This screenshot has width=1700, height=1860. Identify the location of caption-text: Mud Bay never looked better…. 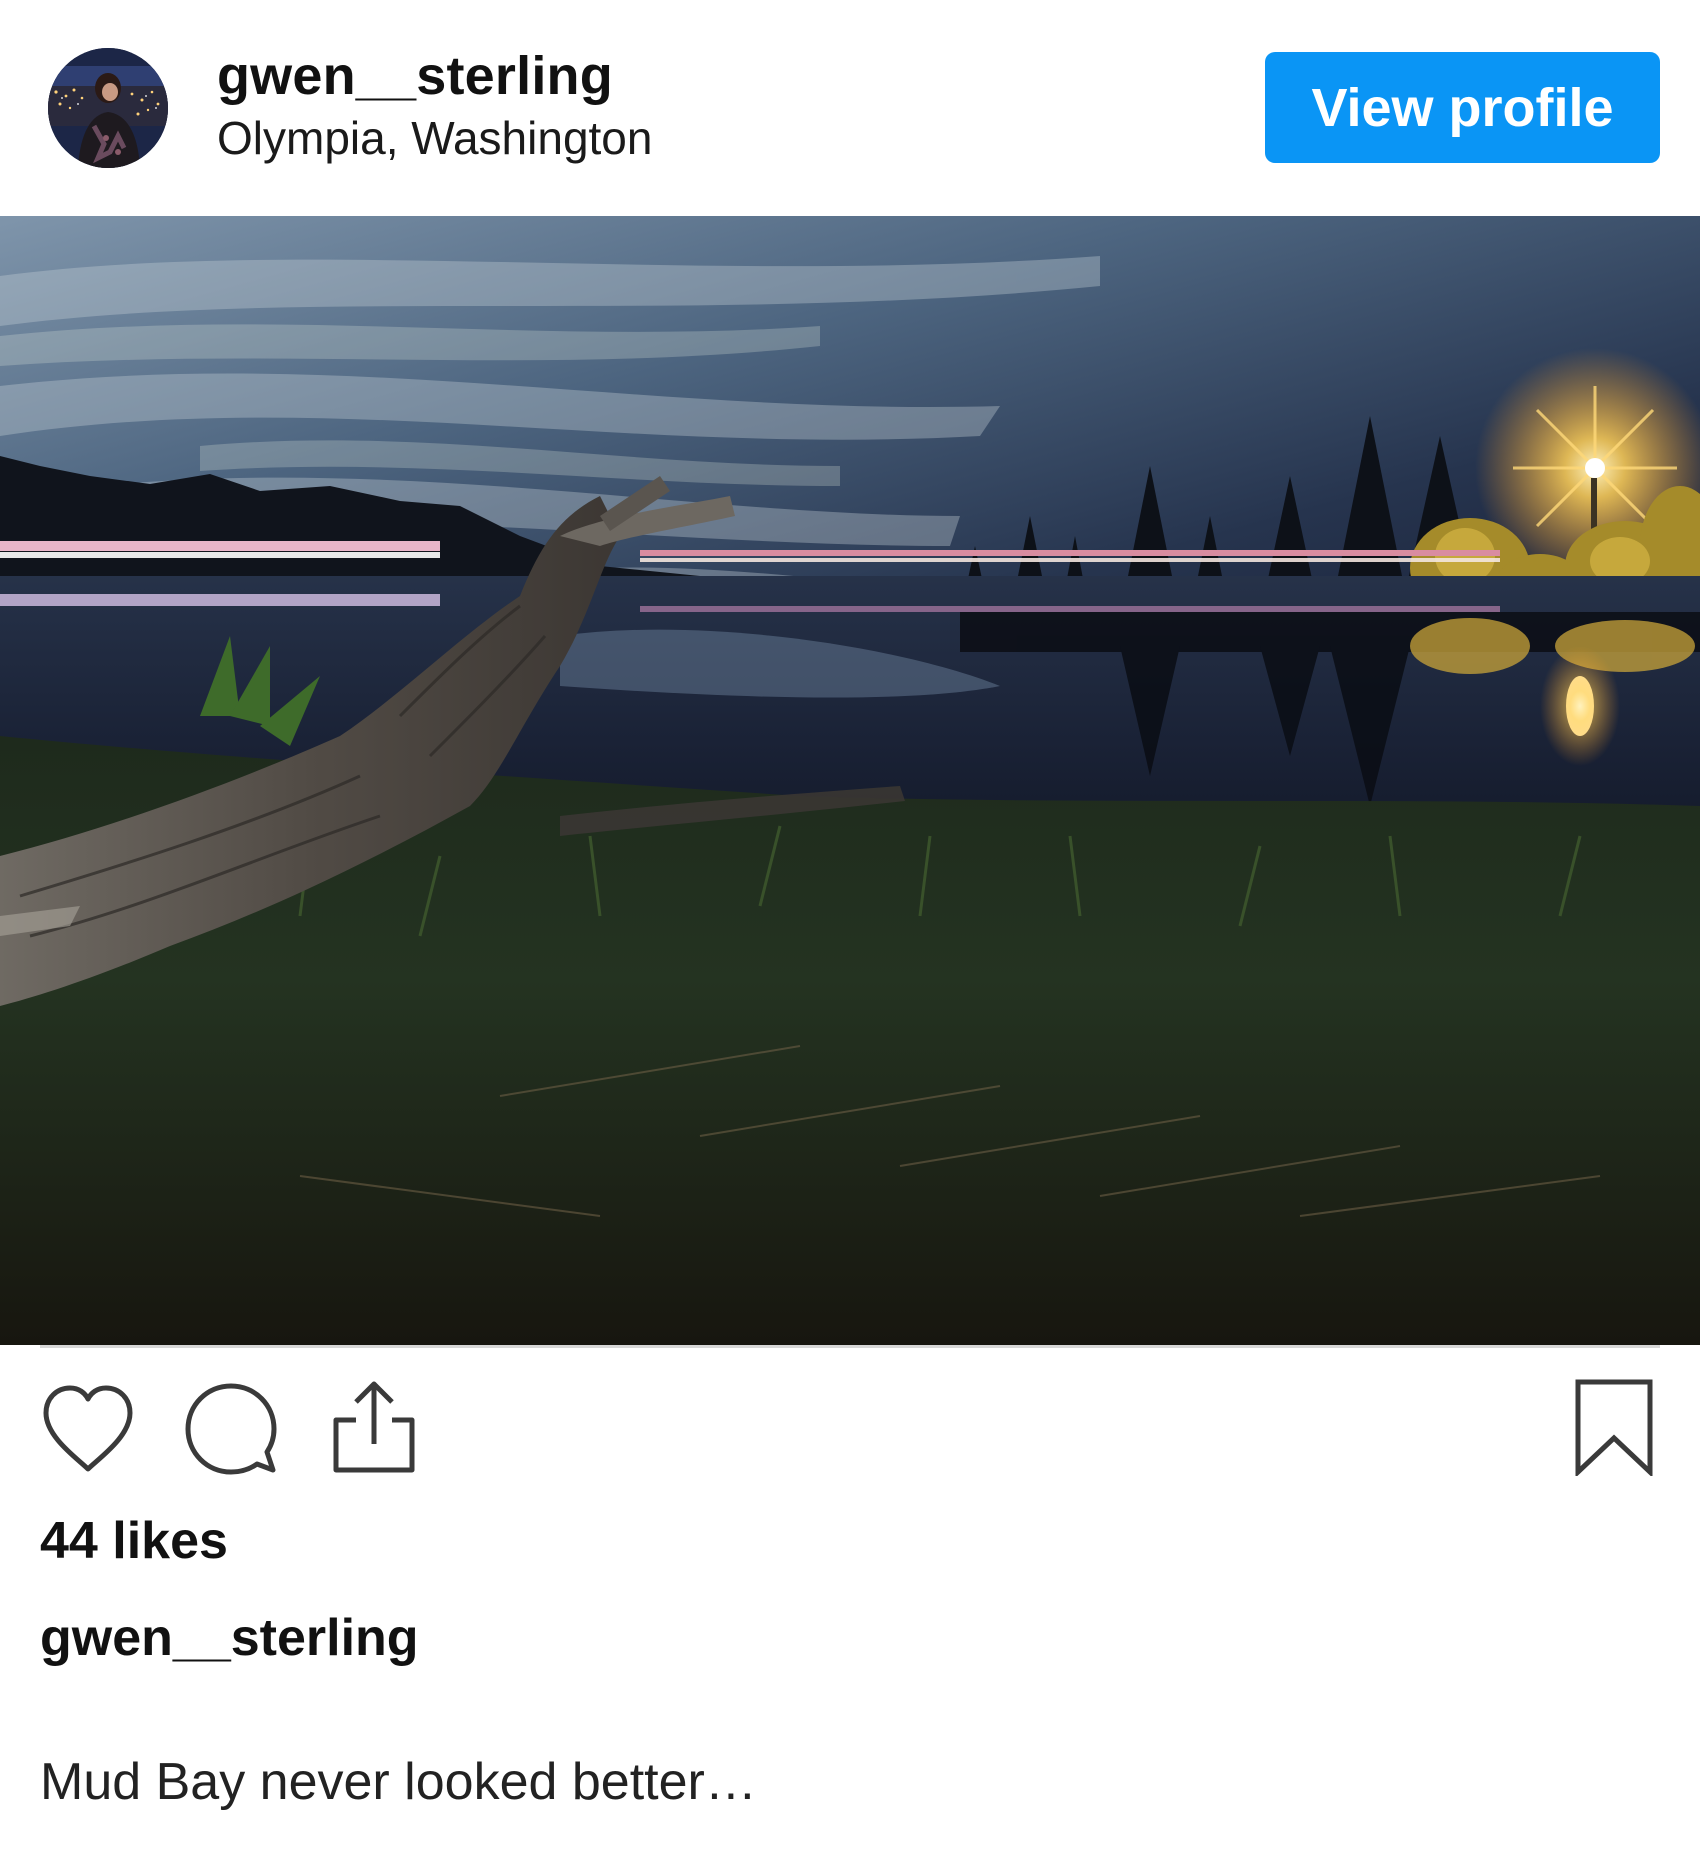
(398, 1782).